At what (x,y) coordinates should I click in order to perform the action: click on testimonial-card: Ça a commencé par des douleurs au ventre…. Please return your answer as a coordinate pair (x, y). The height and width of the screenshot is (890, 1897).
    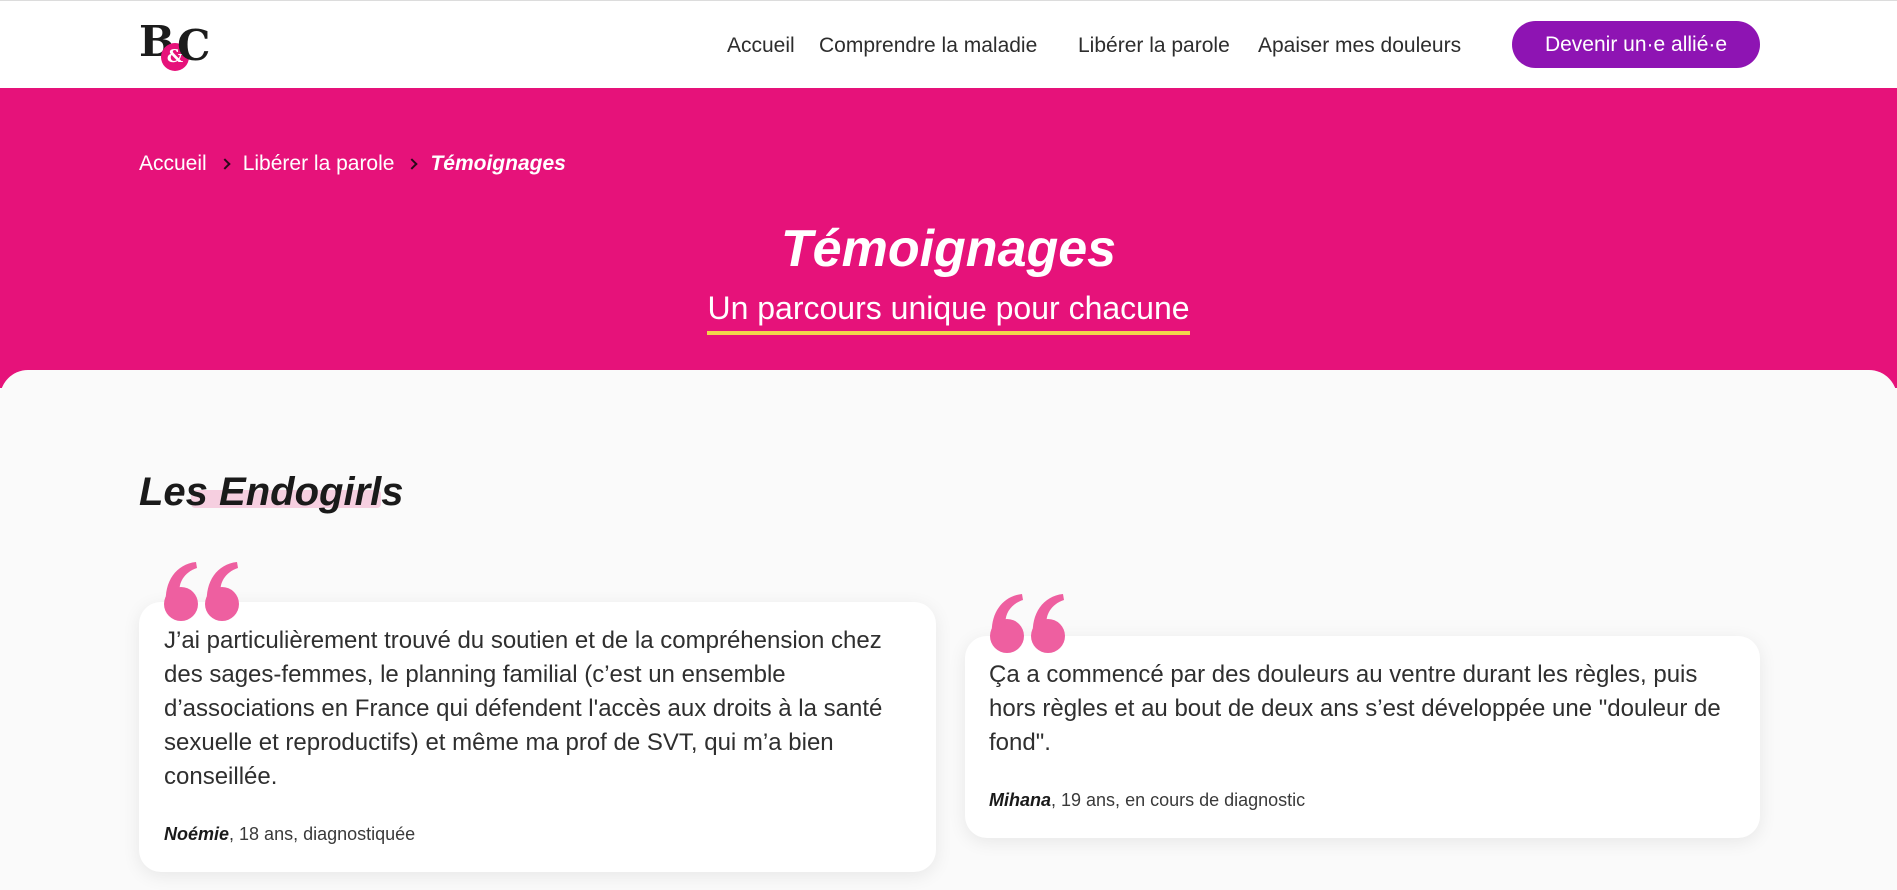
    Looking at the image, I should click on (1362, 737).